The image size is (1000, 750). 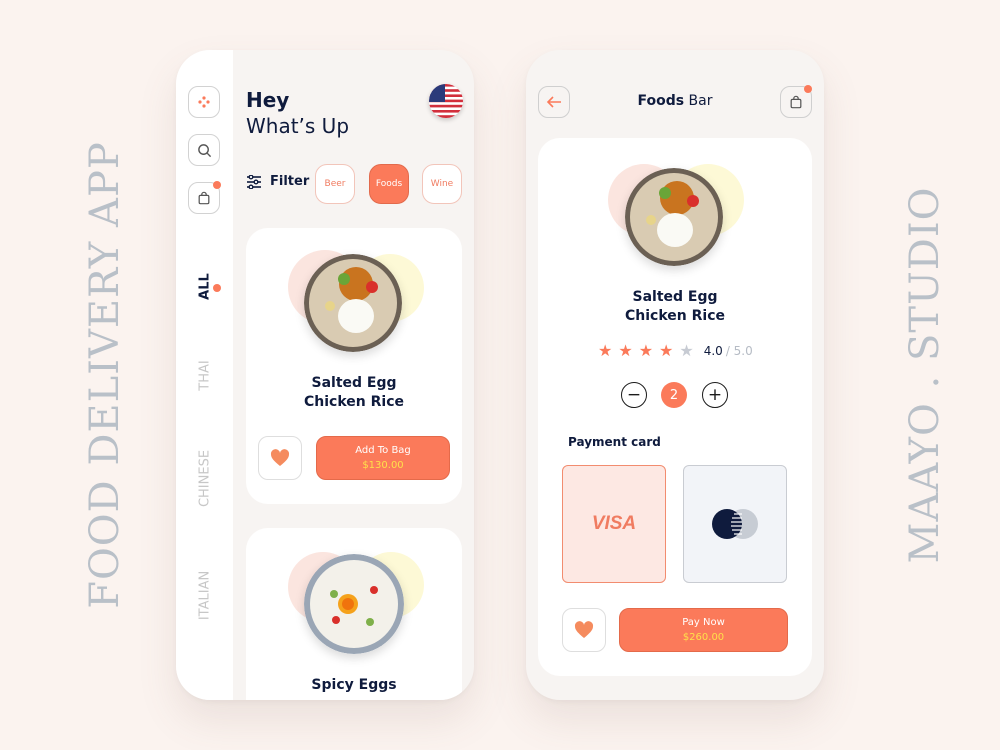 What do you see at coordinates (383, 458) in the screenshot?
I see `add-to-bag-button: Add To Bag $130.00` at bounding box center [383, 458].